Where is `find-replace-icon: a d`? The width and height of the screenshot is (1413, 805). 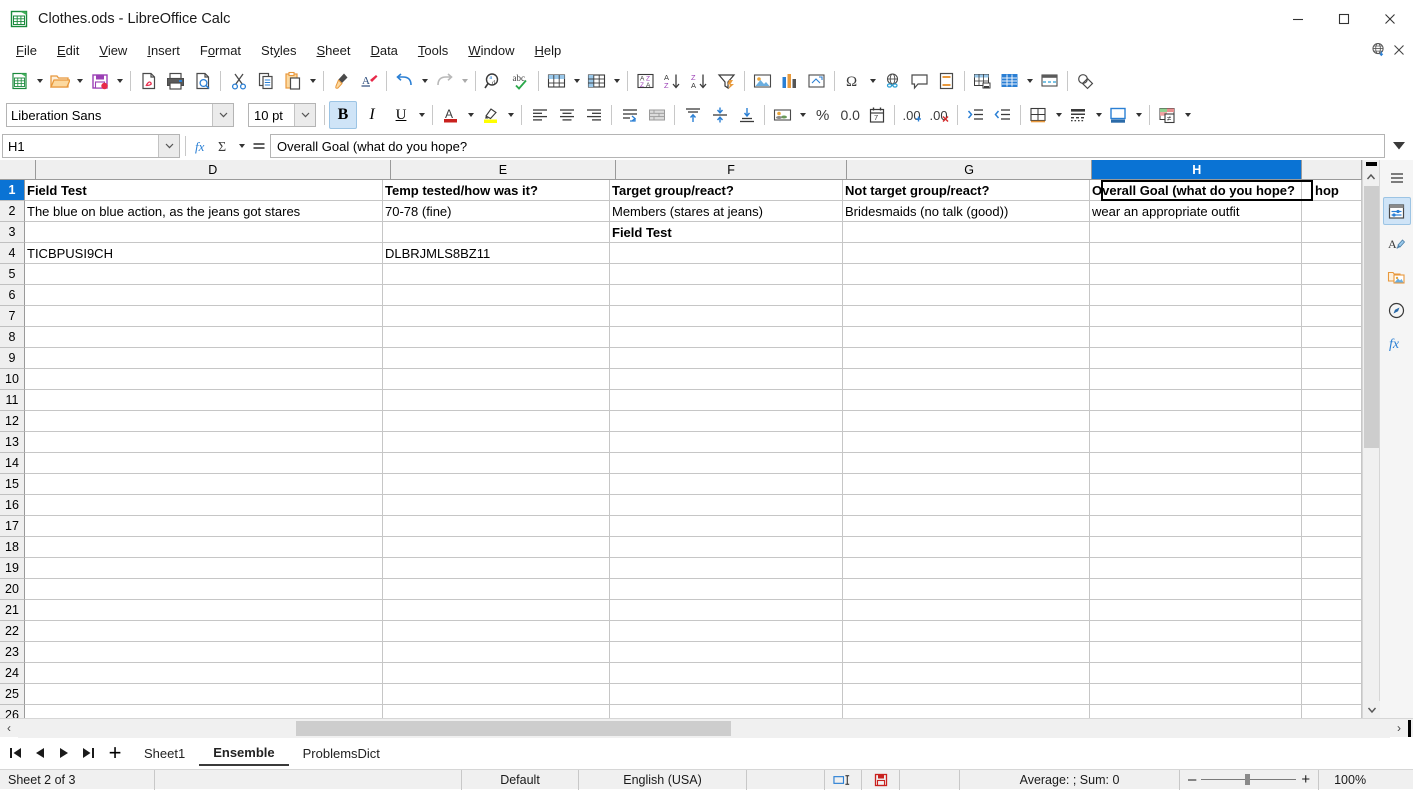 find-replace-icon: a d is located at coordinates (493, 81).